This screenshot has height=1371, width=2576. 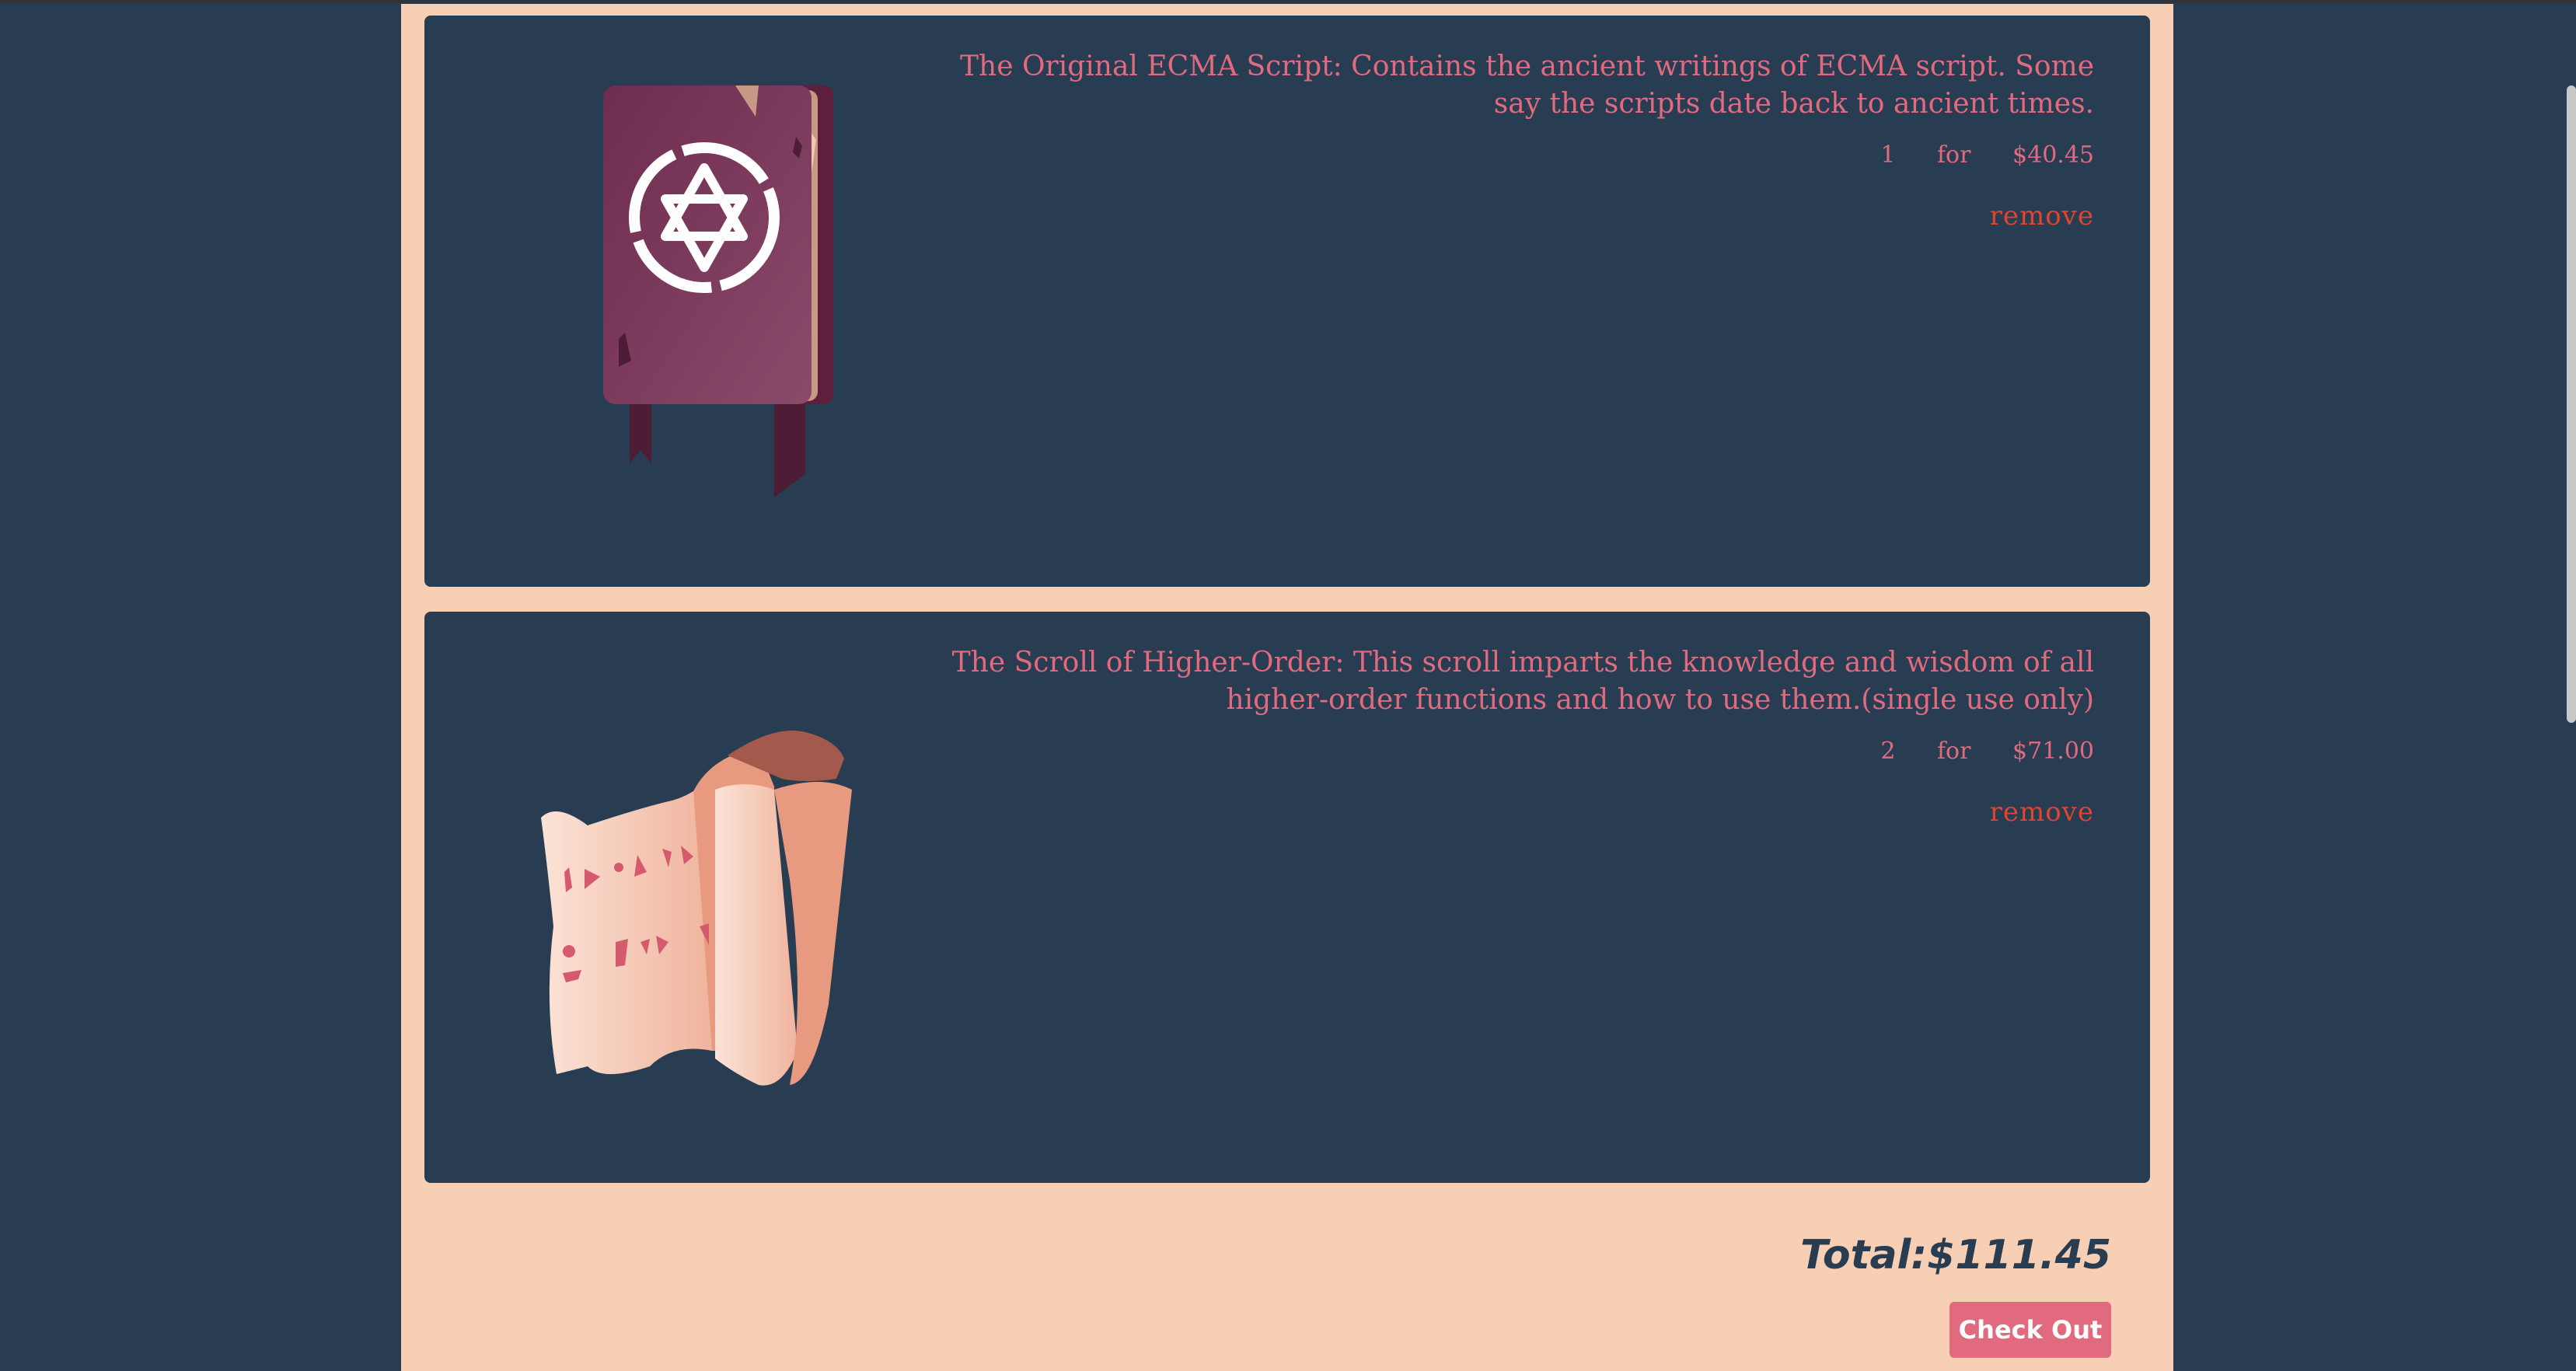 I want to click on cart-total: Total:$111.45, so click(x=1956, y=1255).